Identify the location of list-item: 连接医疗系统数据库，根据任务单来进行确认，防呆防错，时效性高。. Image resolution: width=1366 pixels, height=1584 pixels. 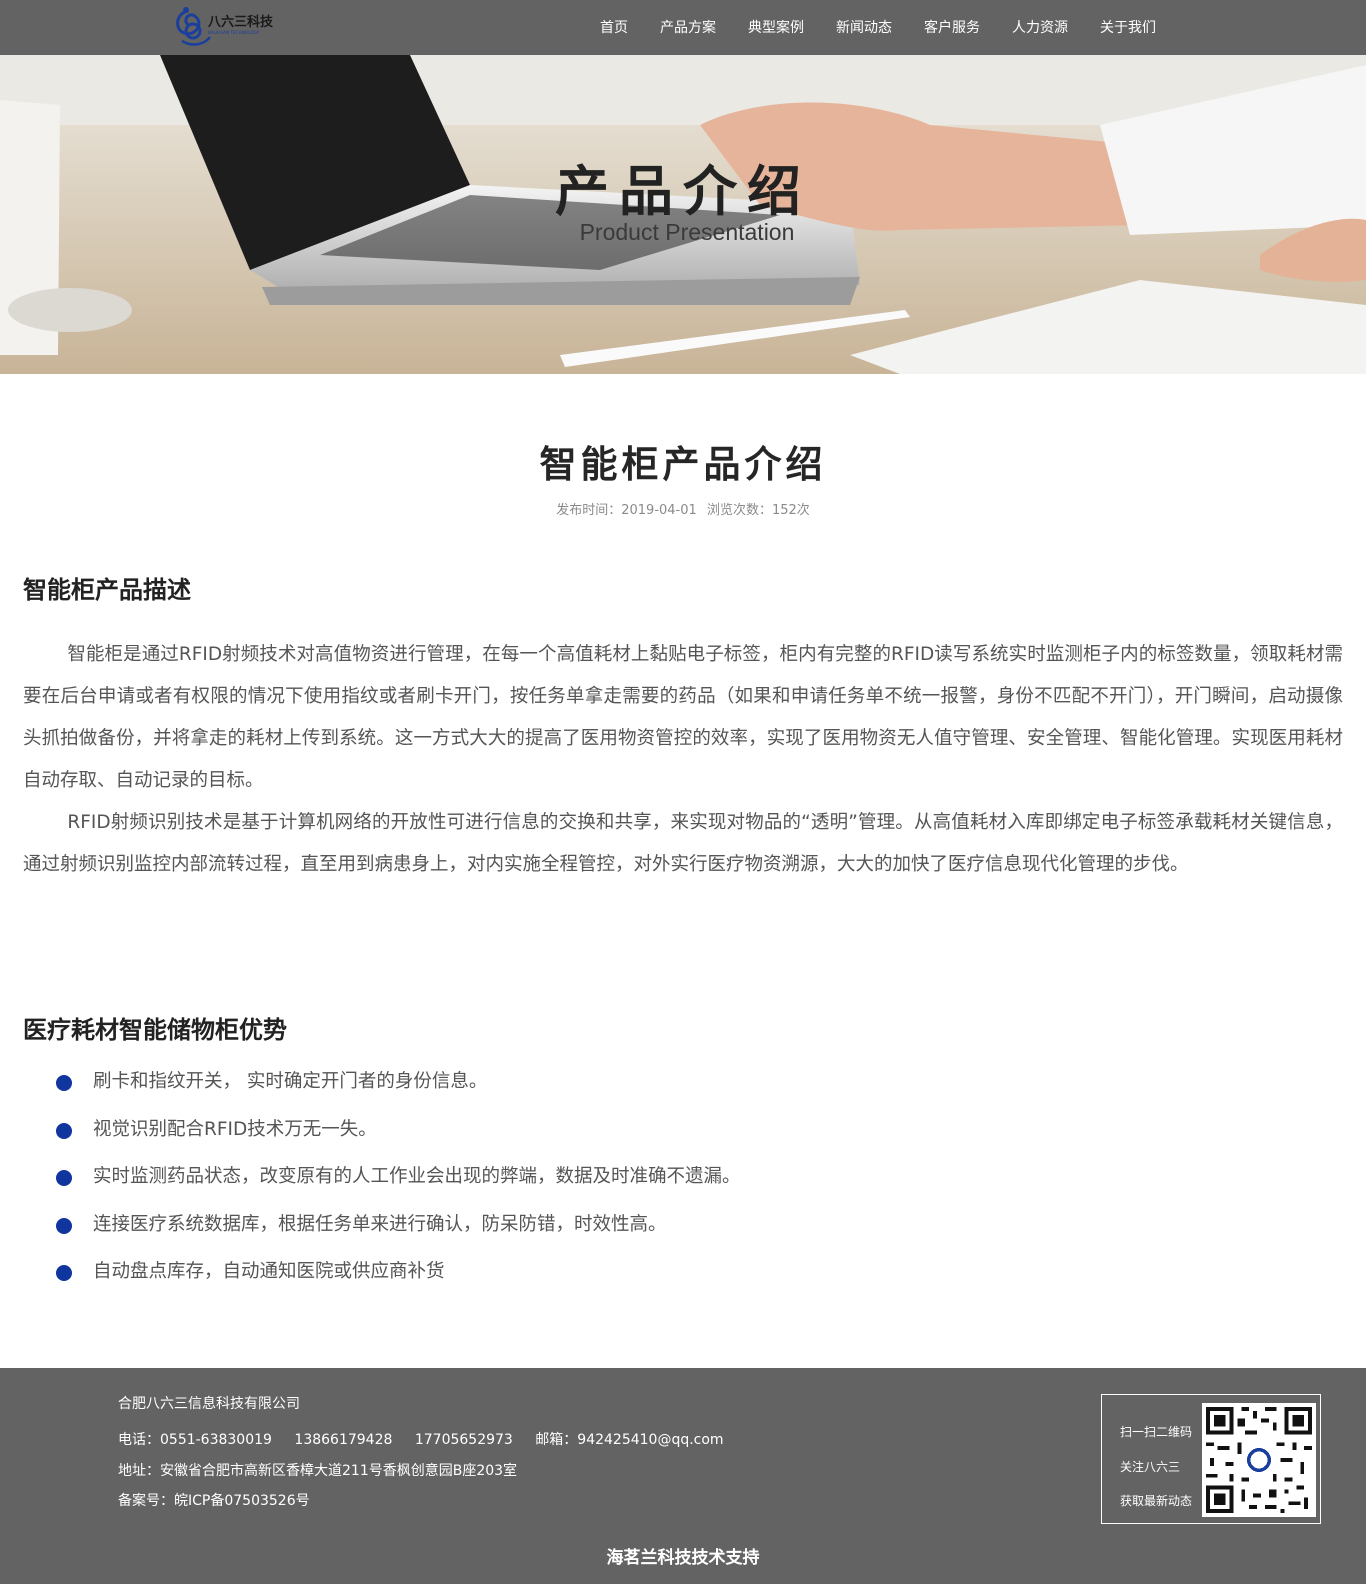
(397, 1235).